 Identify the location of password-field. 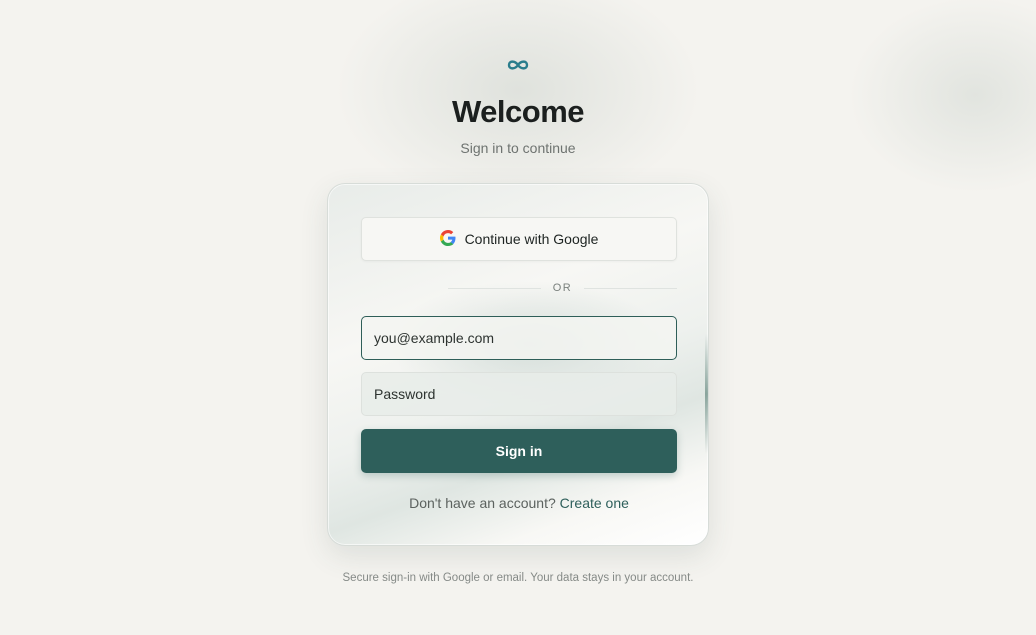
(519, 394).